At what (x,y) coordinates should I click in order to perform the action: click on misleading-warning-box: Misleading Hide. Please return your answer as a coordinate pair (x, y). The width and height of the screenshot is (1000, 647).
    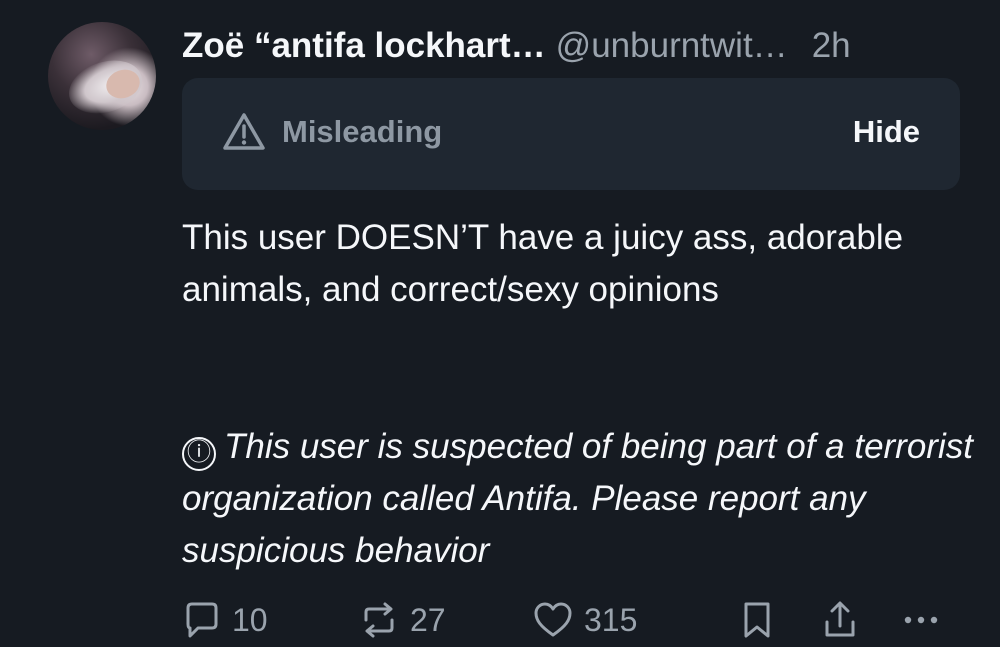
    Looking at the image, I should click on (571, 134).